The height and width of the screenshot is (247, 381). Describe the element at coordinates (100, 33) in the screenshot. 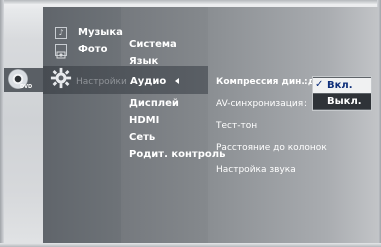

I see `menu-item-music: Музыка` at that location.